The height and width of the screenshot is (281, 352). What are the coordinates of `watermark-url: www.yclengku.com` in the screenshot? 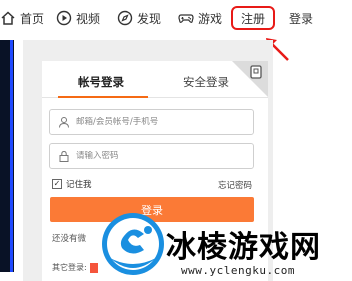 It's located at (238, 270).